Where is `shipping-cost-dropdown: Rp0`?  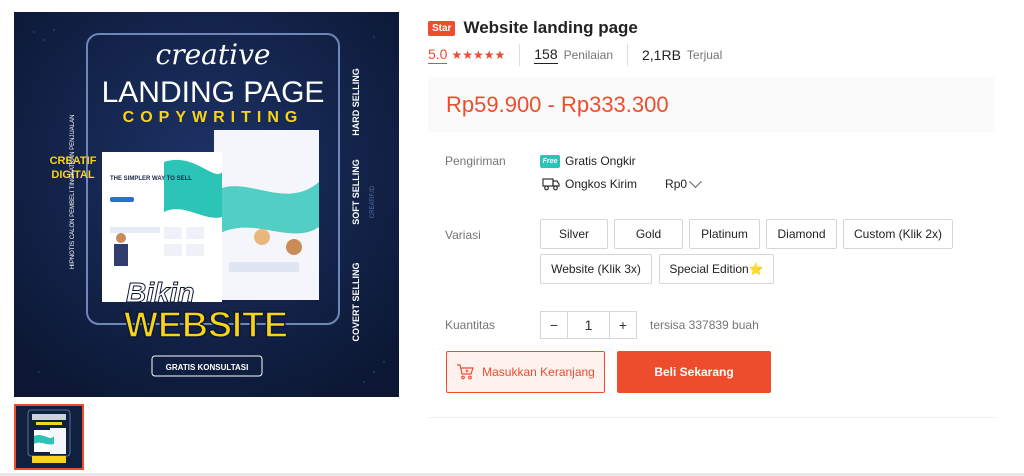 shipping-cost-dropdown: Rp0 is located at coordinates (683, 182).